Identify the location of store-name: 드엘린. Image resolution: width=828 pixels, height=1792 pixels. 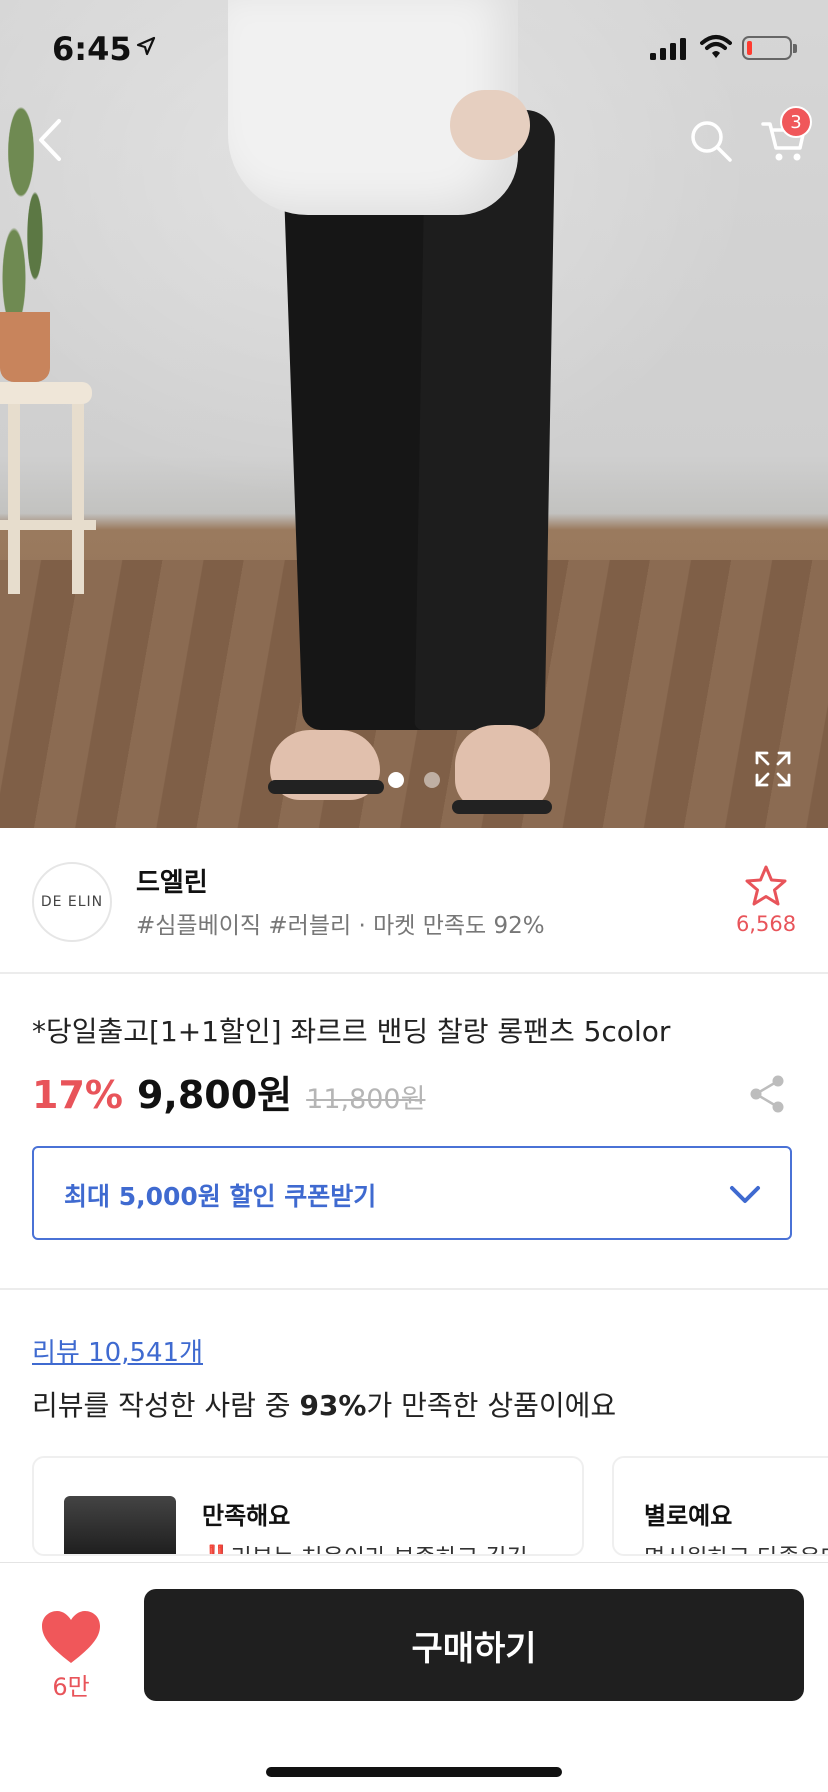
(172, 880).